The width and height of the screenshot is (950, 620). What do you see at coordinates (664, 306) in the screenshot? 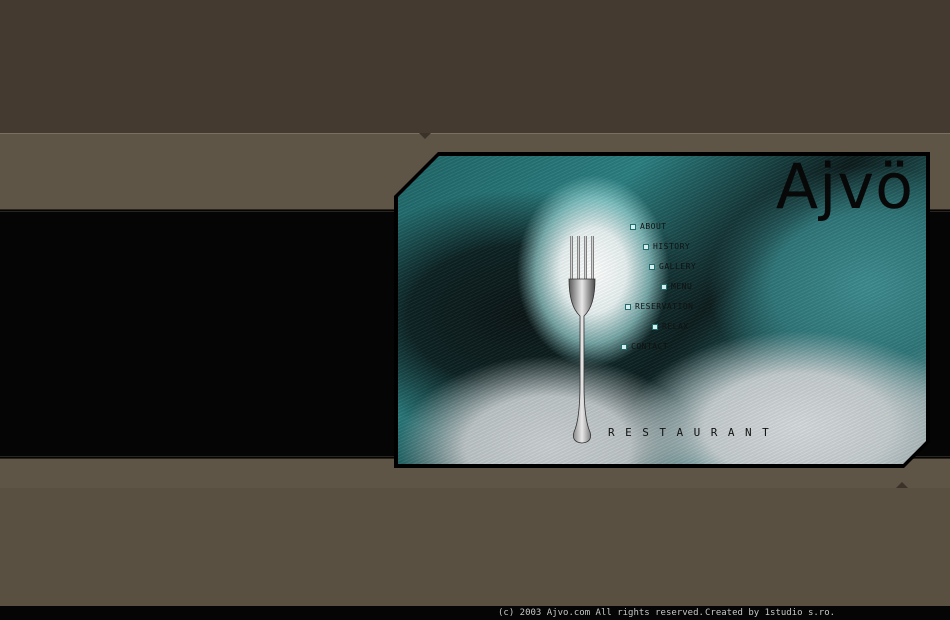
I see `nav-reservation-label: RESERVATION` at bounding box center [664, 306].